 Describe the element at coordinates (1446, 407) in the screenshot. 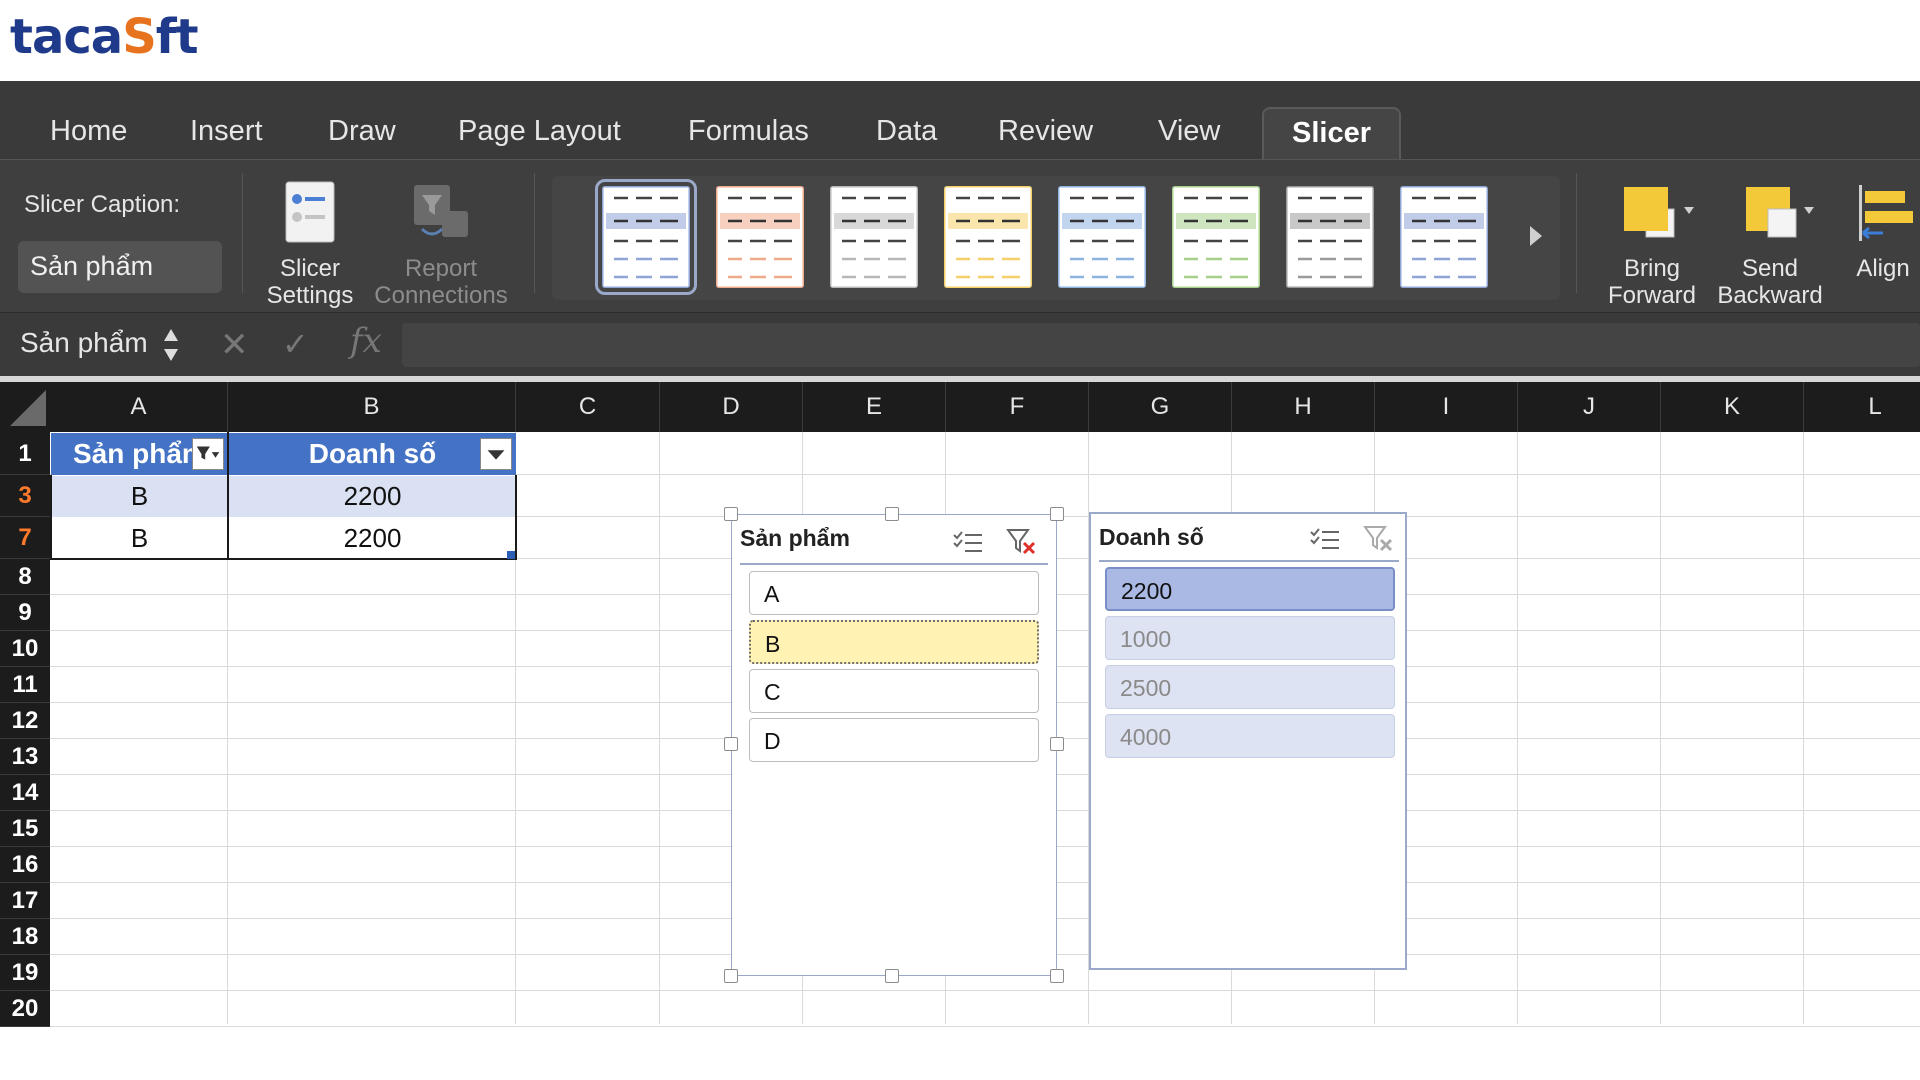

I see `column-header-i: I` at that location.